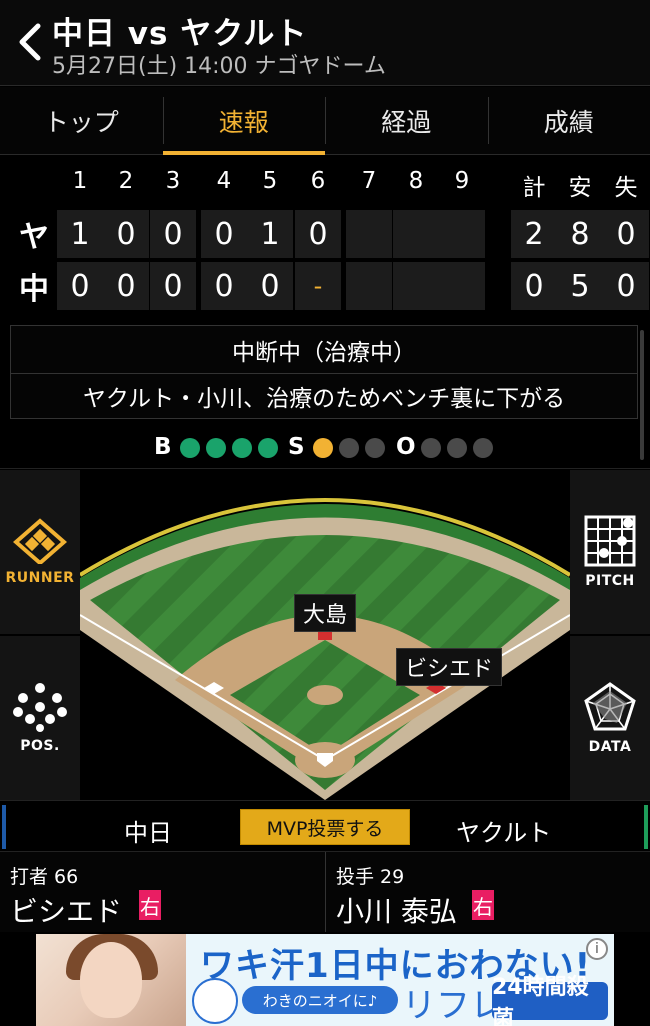  Describe the element at coordinates (224, 181) in the screenshot. I see `inning-header: 4` at that location.